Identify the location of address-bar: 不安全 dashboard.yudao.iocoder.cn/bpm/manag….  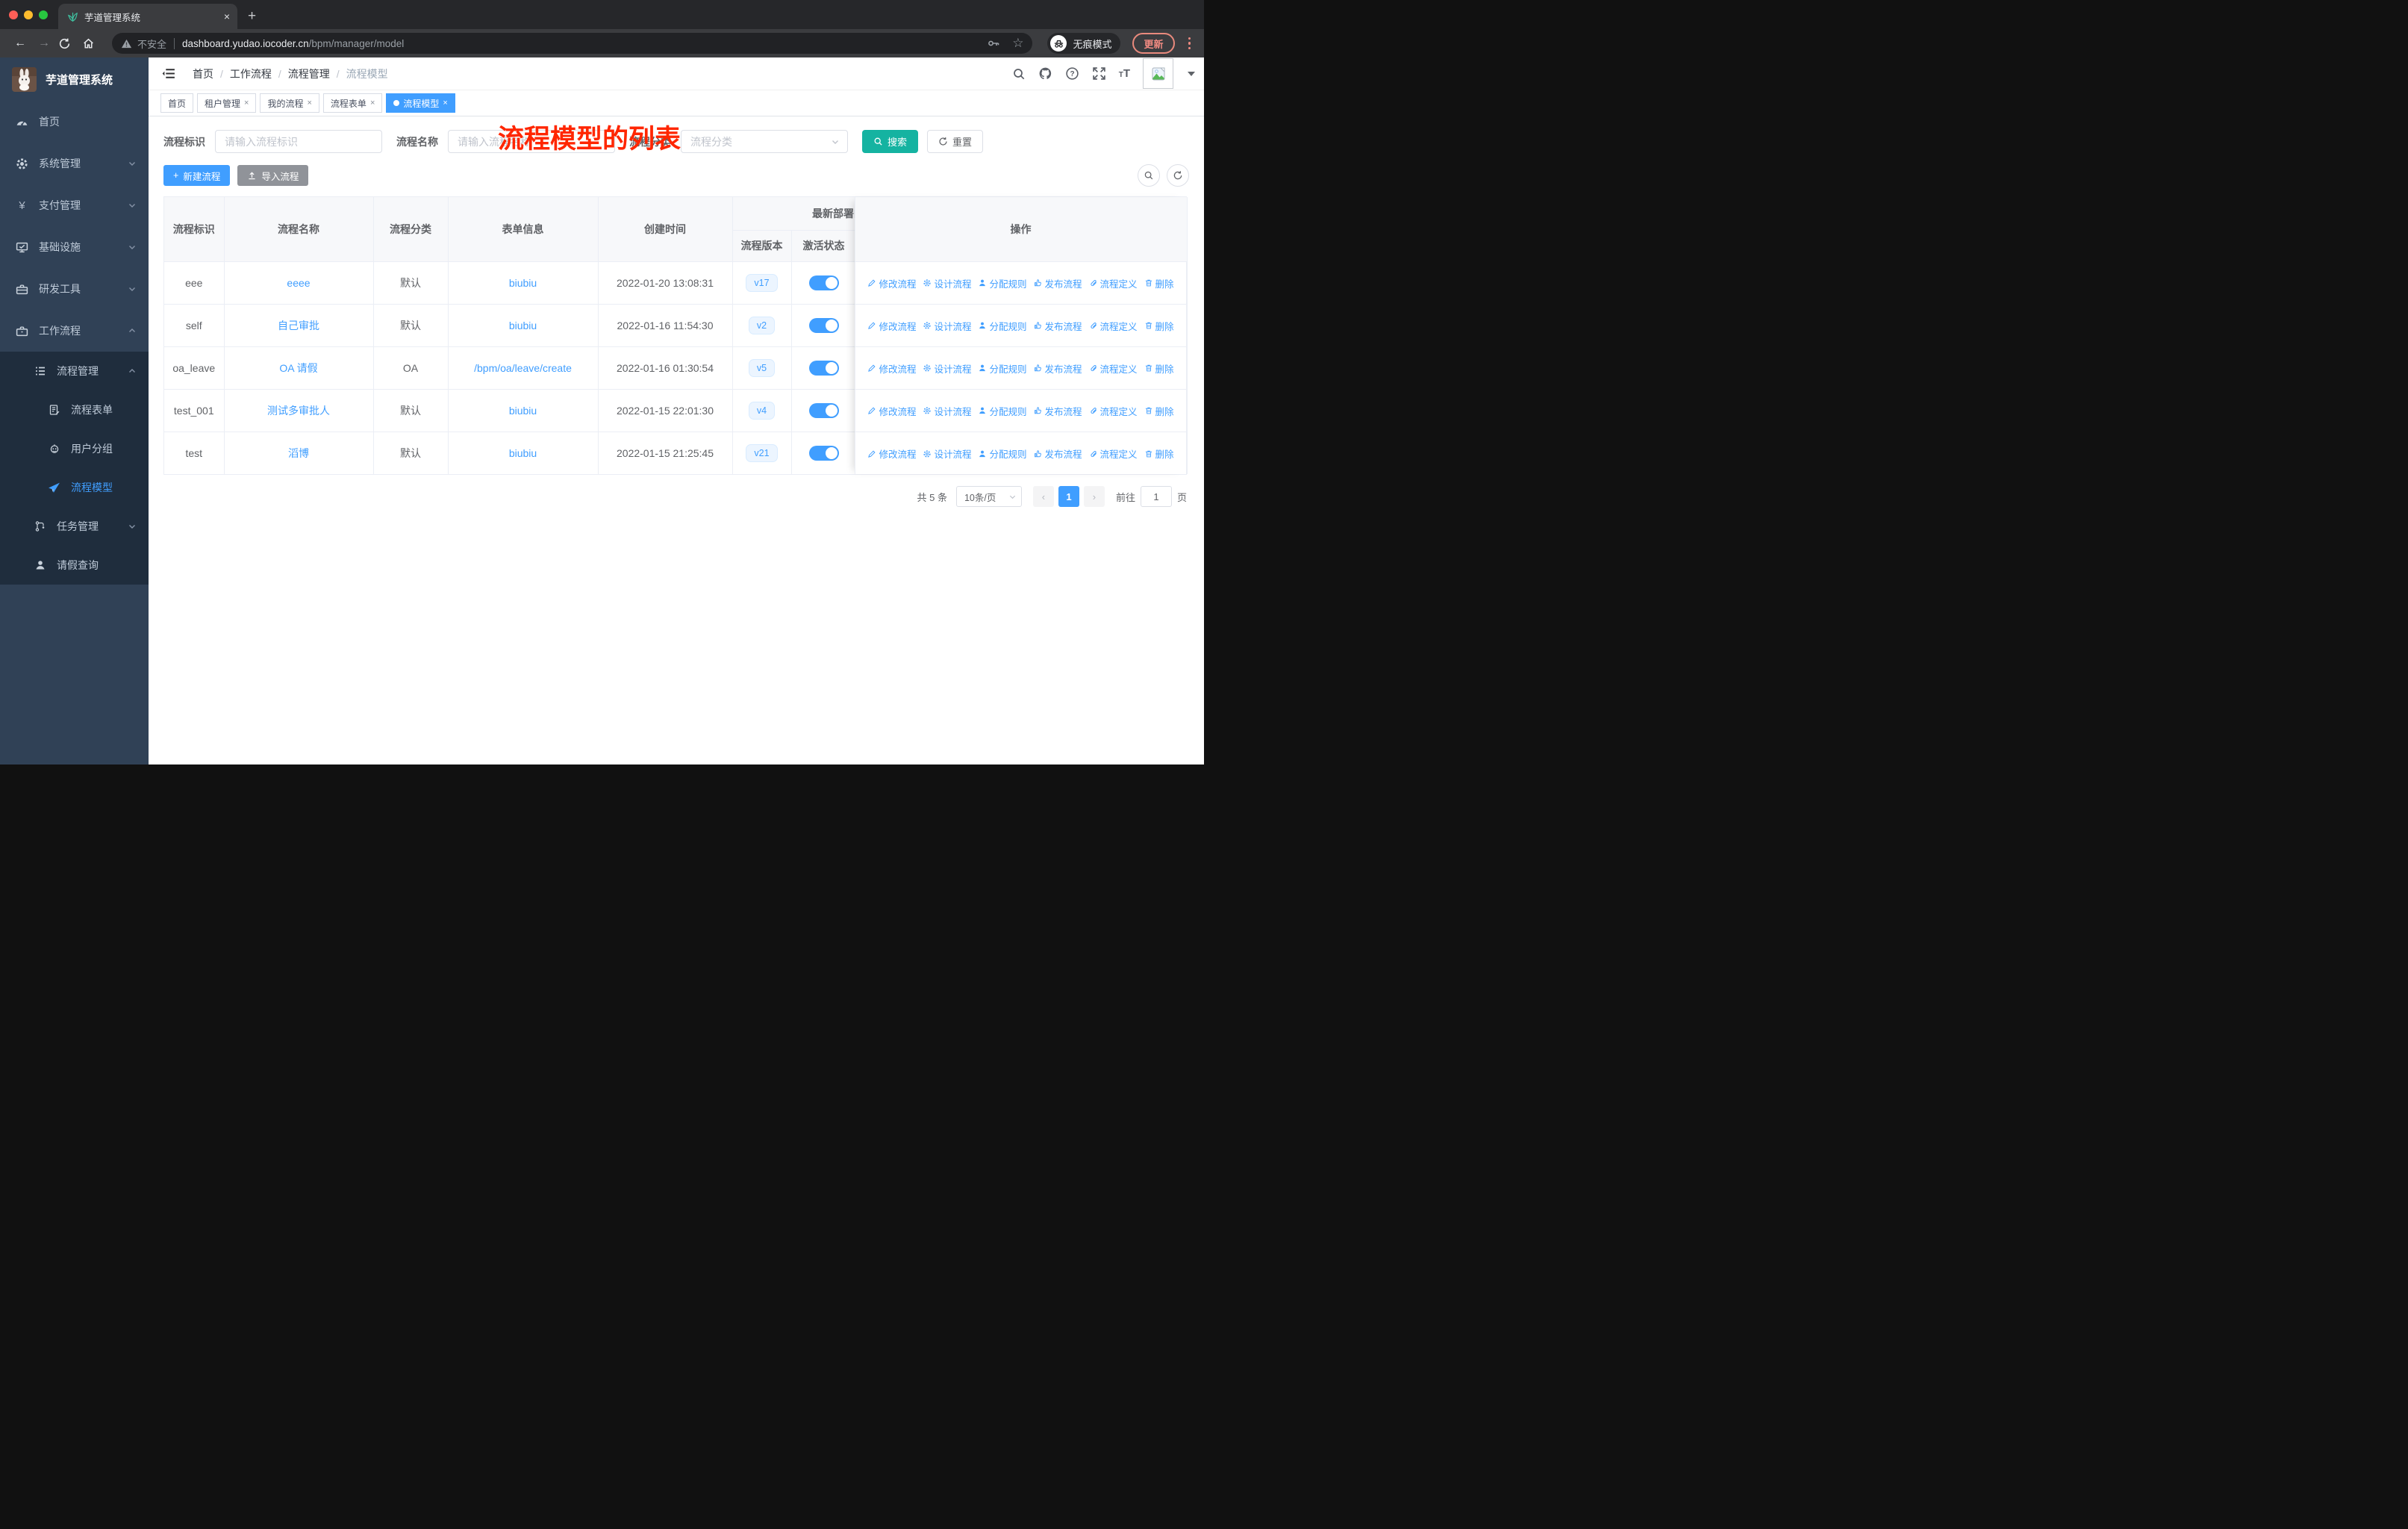
(572, 43).